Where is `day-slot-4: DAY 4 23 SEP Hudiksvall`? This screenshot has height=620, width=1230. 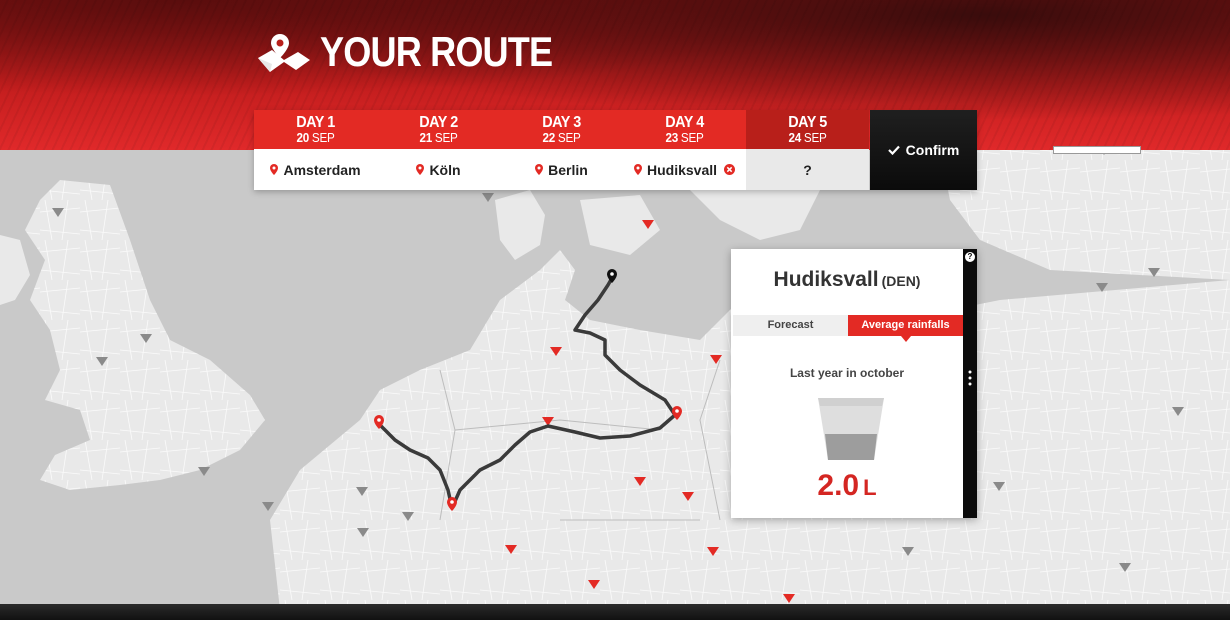
day-slot-4: DAY 4 23 SEP Hudiksvall is located at coordinates (684, 150).